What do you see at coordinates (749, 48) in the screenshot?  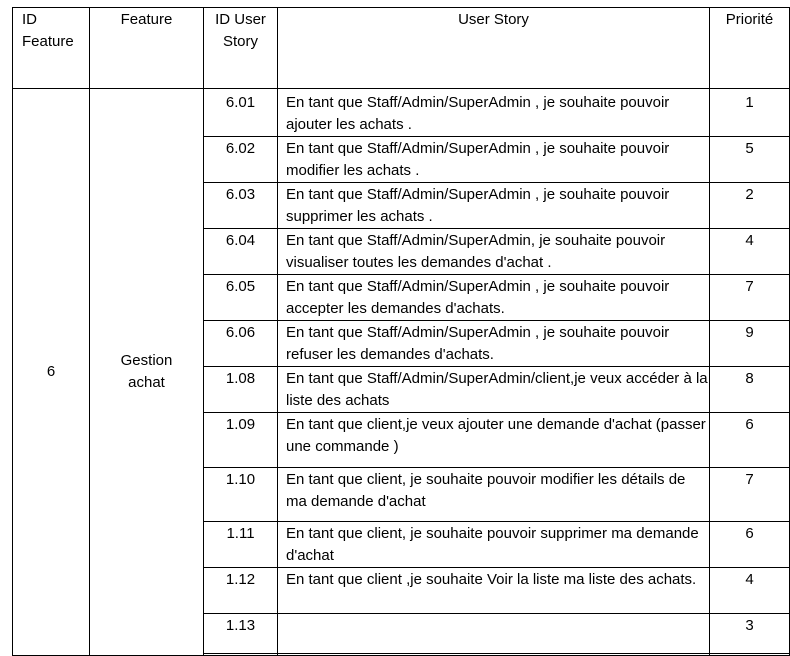 I see `header-priority: Priorité` at bounding box center [749, 48].